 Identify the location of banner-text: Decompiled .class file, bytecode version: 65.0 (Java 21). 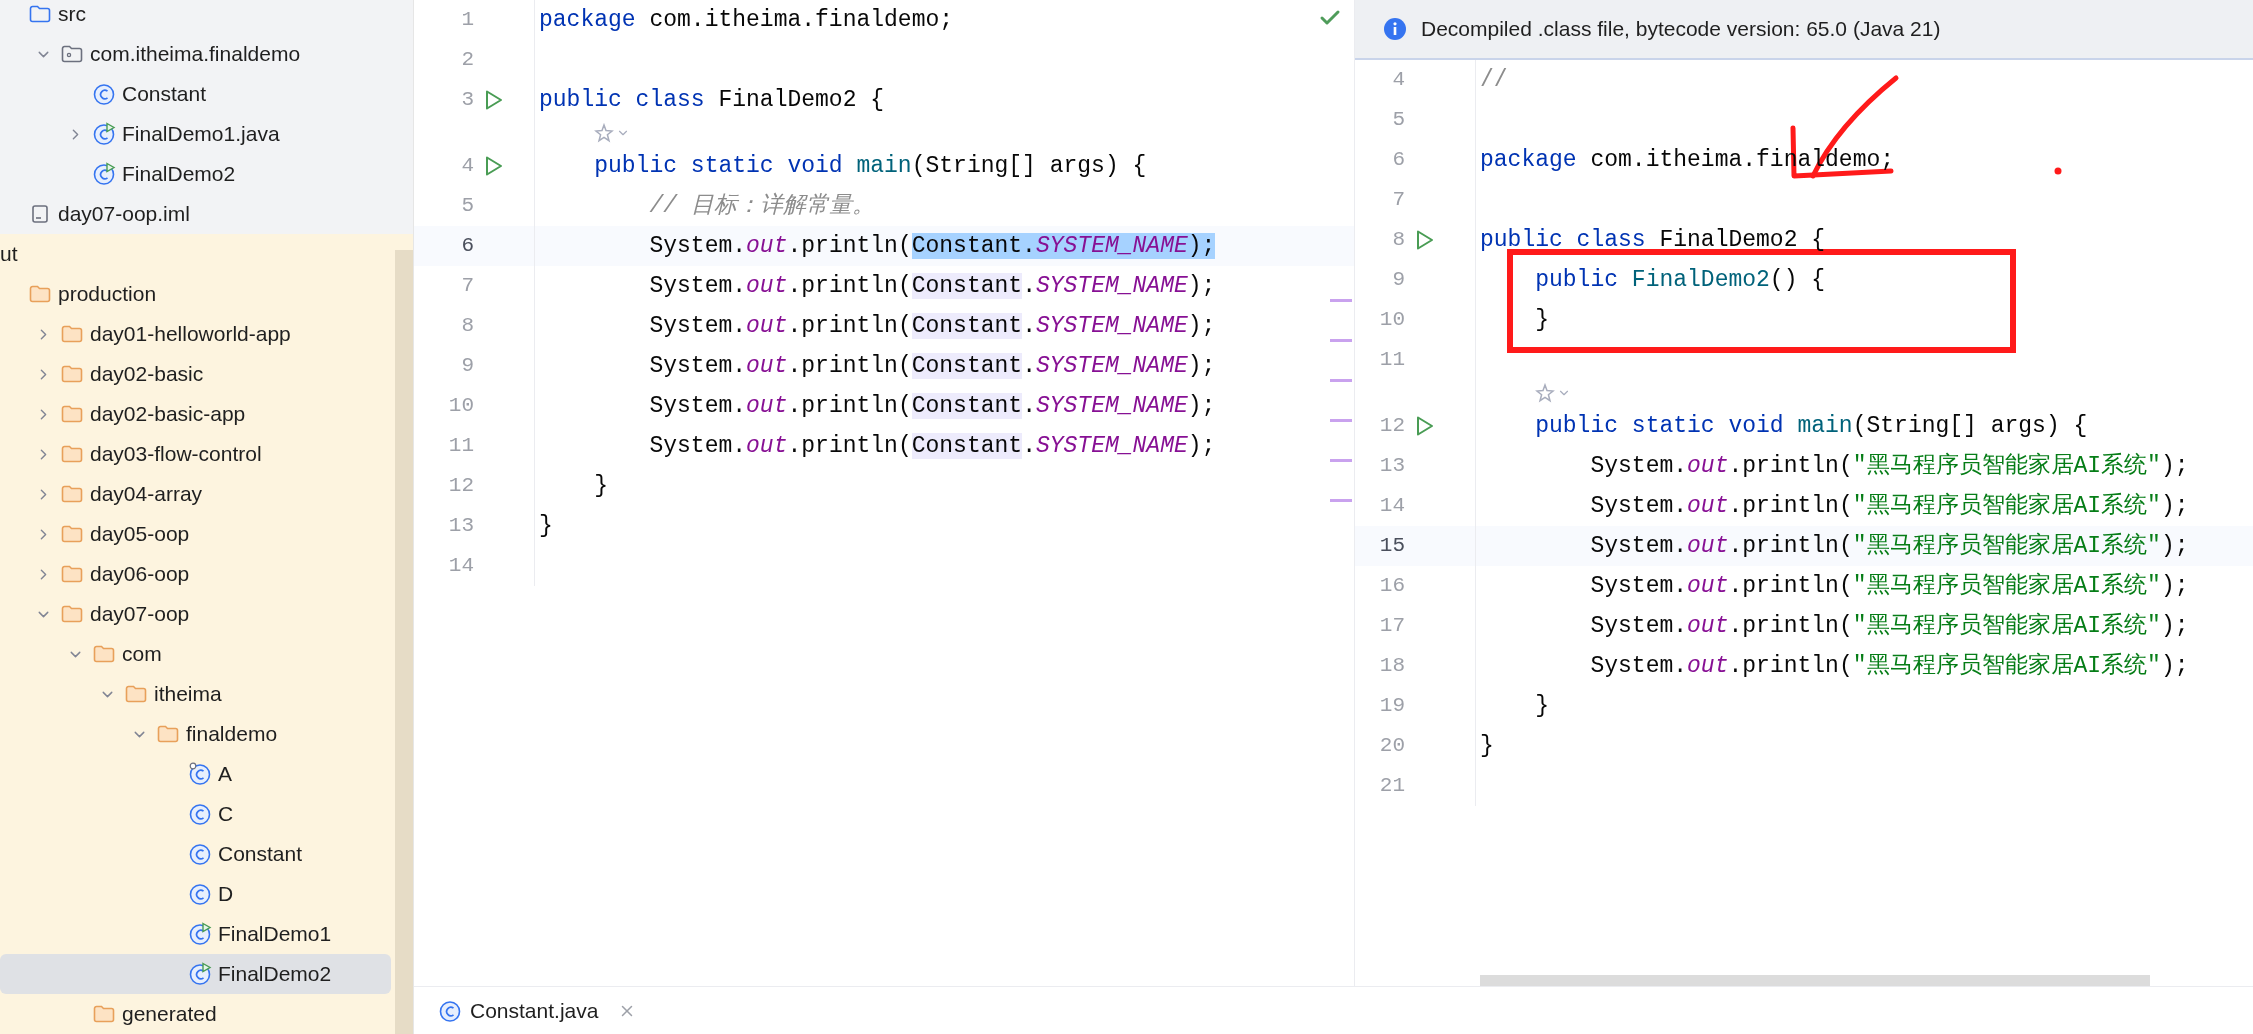
(1681, 29).